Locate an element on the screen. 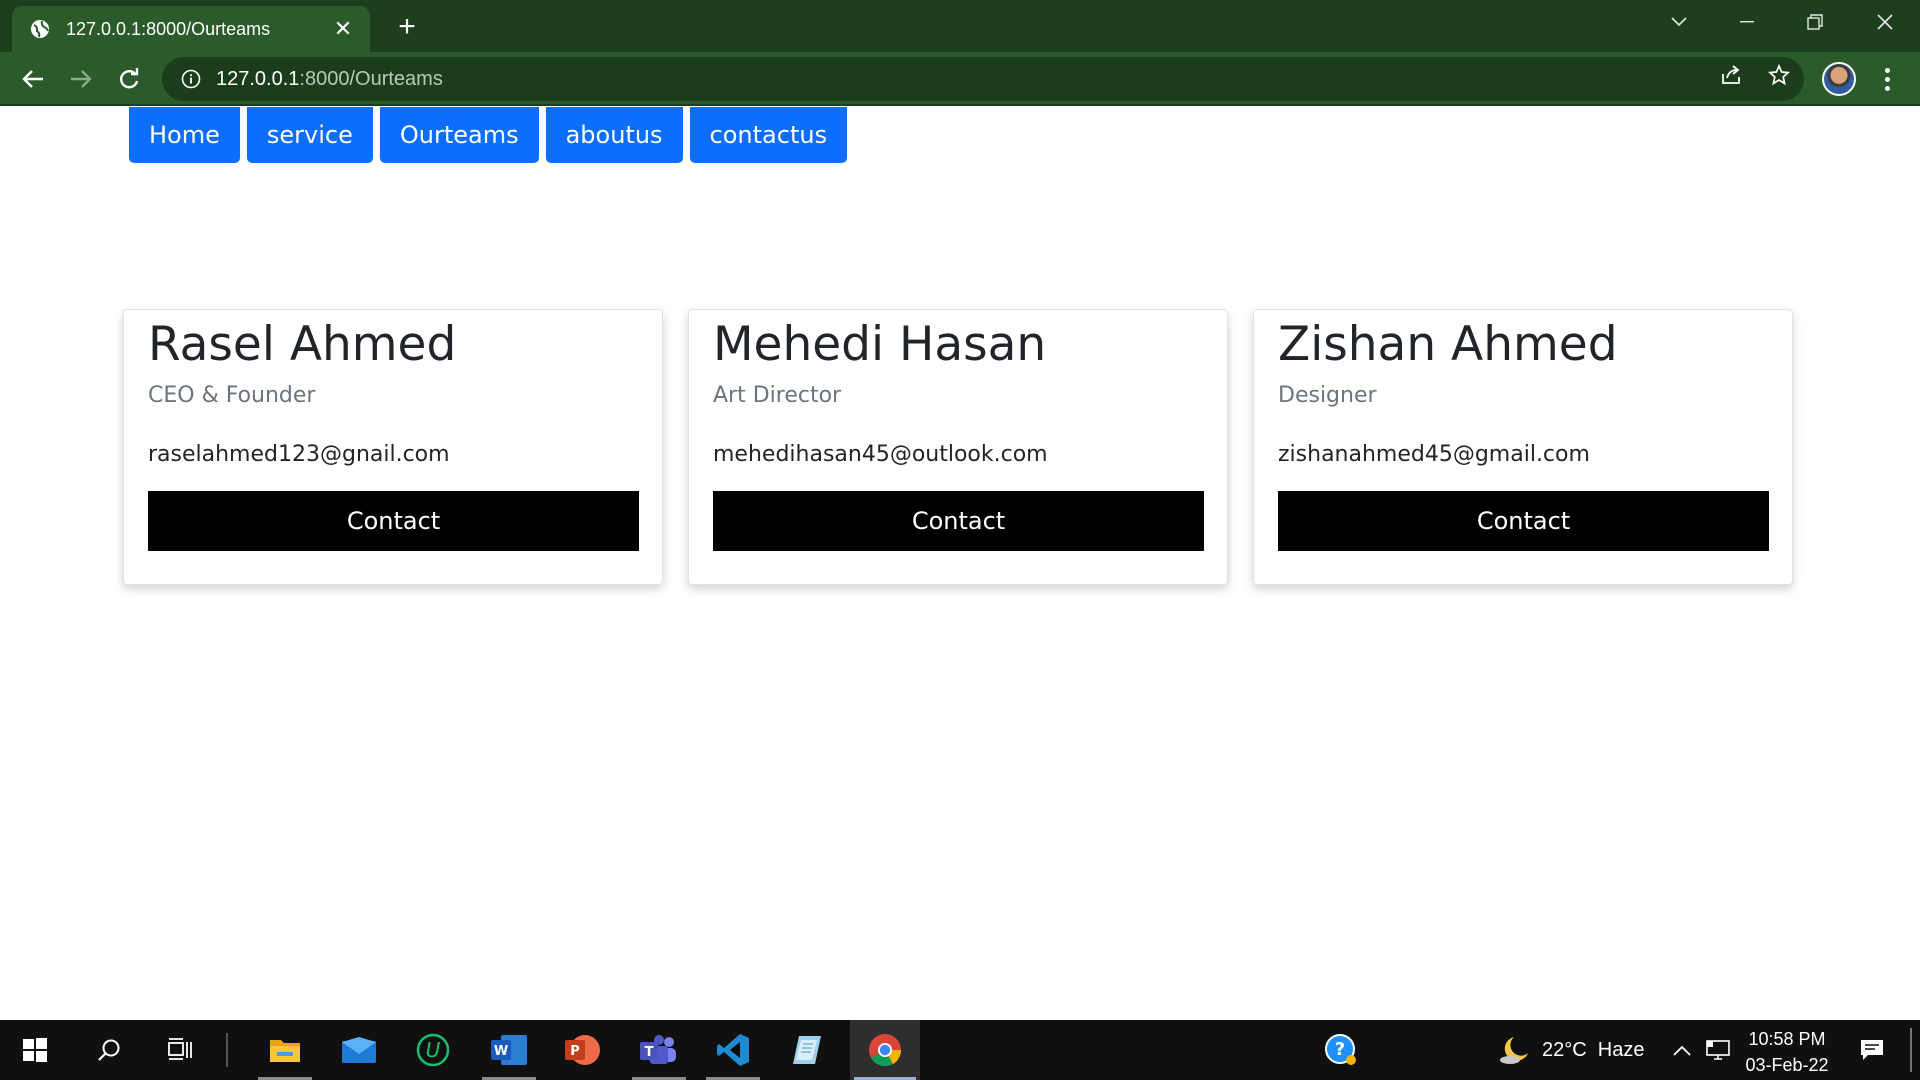 Image resolution: width=1920 pixels, height=1080 pixels. clock-time: 10:58 PM is located at coordinates (1787, 1039).